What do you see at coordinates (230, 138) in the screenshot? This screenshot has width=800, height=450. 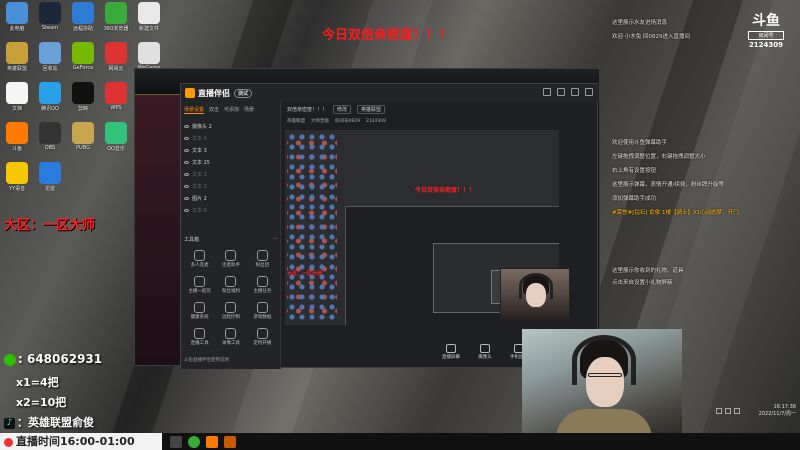 I see `source-item: 文本 4` at bounding box center [230, 138].